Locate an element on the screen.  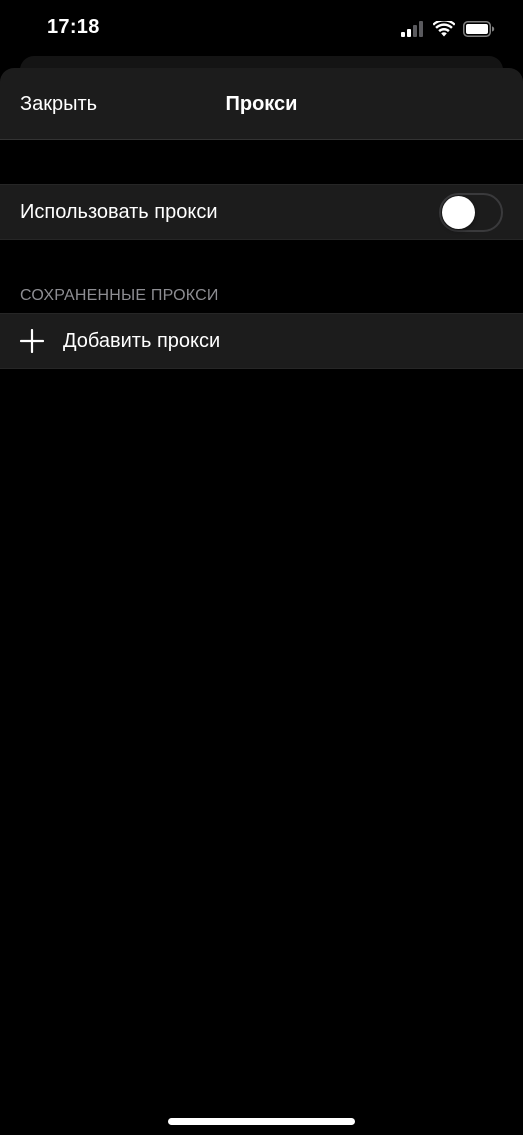
home-indicator is located at coordinates (261, 1121).